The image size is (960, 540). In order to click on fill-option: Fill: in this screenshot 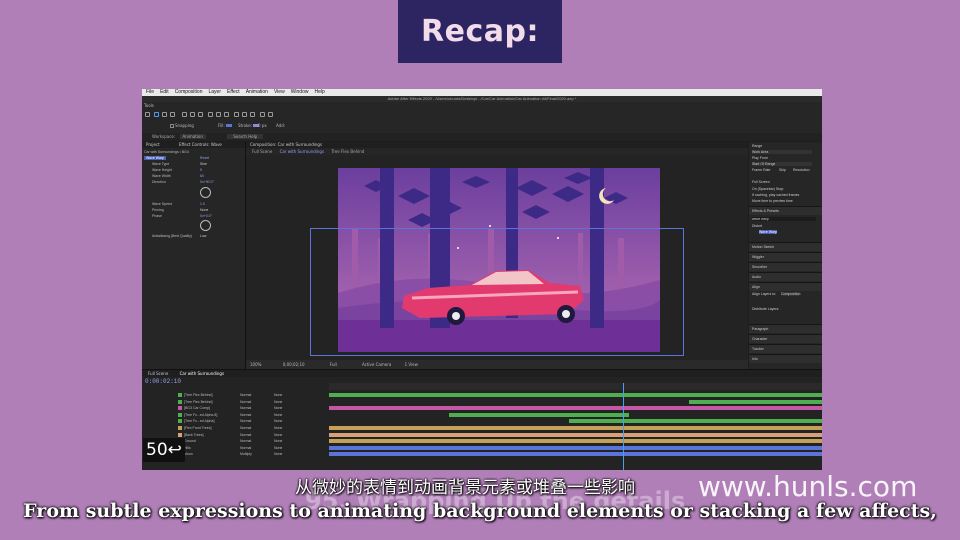, I will do `click(225, 125)`.